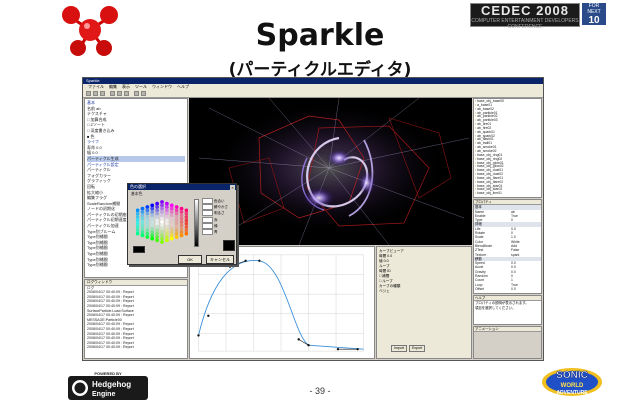 This screenshot has width=640, height=400. I want to click on property-row: Offset 0.0, so click(507, 289).